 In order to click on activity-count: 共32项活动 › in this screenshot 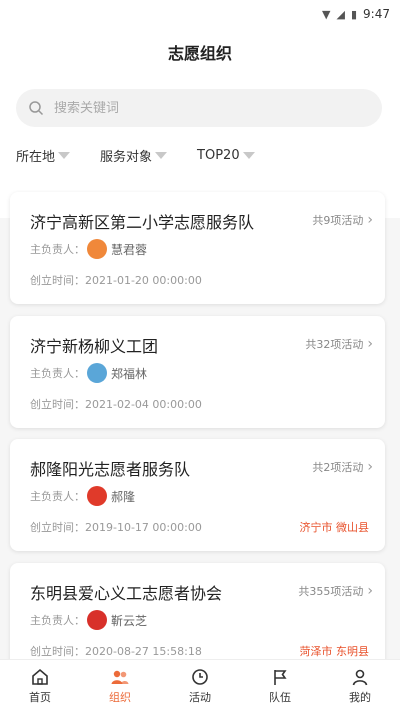, I will do `click(339, 344)`.